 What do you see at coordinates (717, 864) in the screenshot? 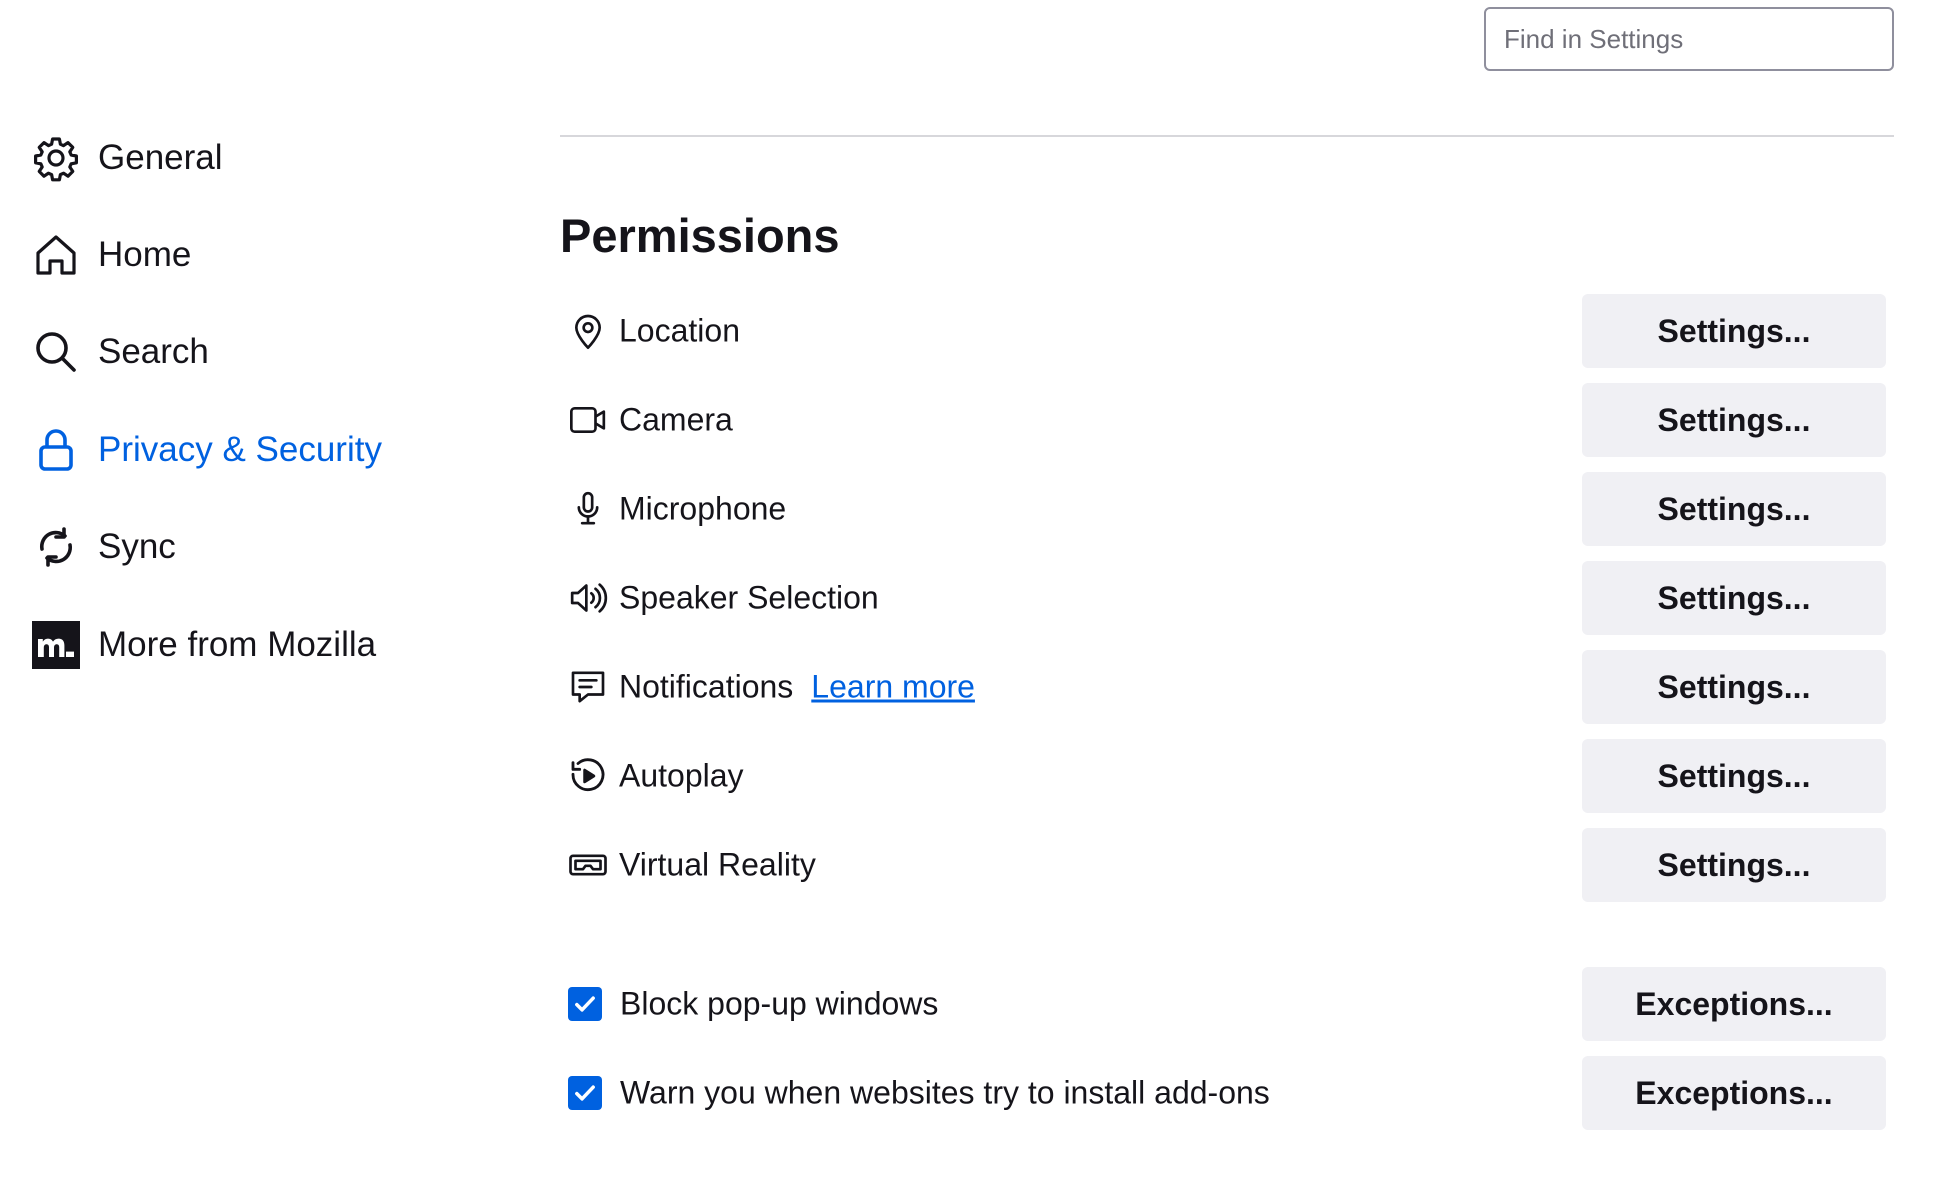
I see `permission-label: Virtual Reality` at bounding box center [717, 864].